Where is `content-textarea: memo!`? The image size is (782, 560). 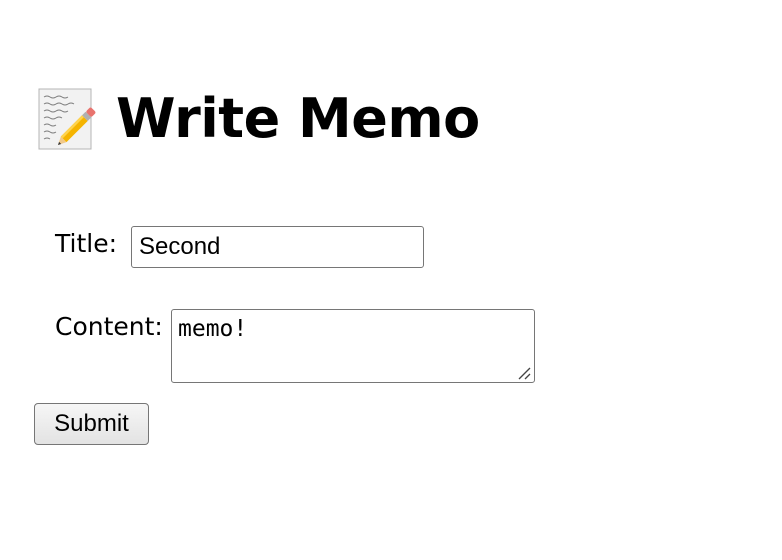 content-textarea: memo! is located at coordinates (353, 346).